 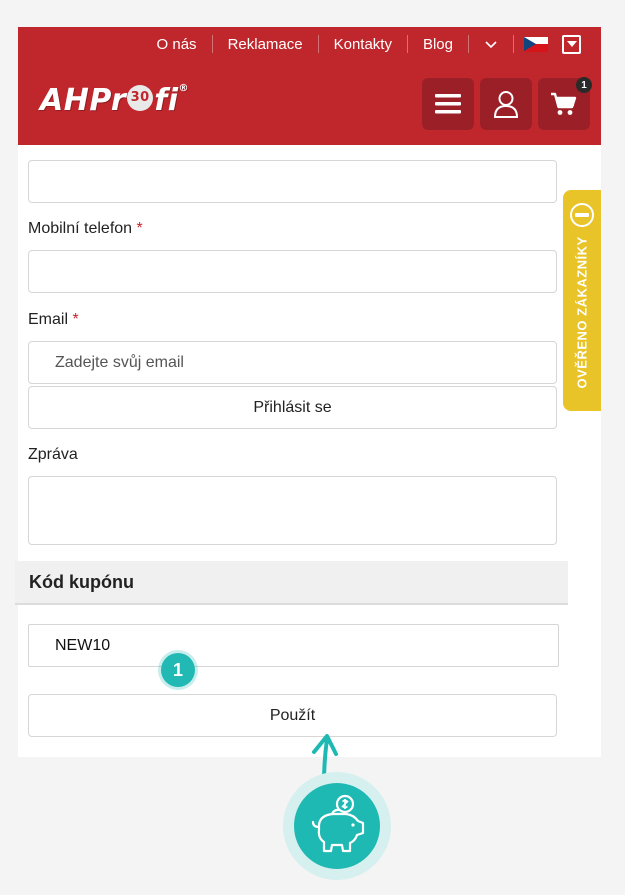 I want to click on piggy-bank-badge, so click(x=337, y=826).